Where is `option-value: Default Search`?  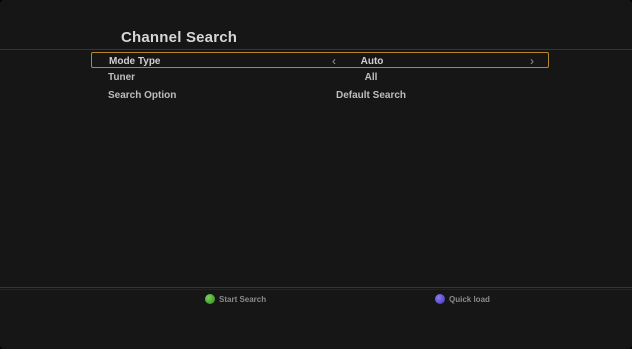 option-value: Default Search is located at coordinates (371, 95).